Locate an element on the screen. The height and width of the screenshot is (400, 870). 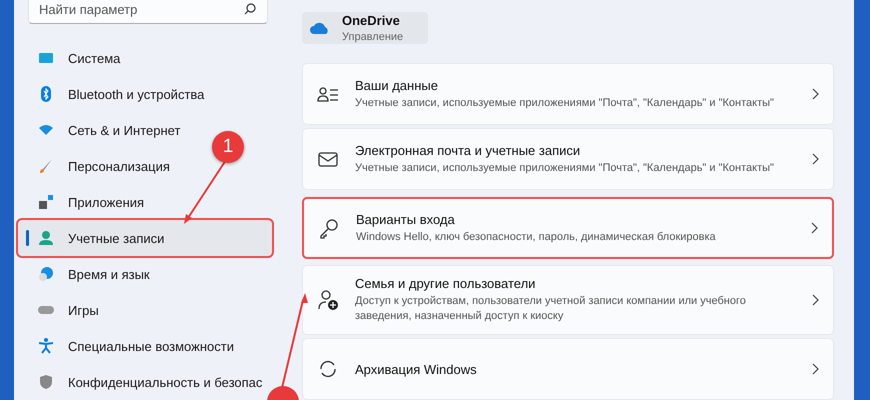
accessibility-icon is located at coordinates (46, 346).